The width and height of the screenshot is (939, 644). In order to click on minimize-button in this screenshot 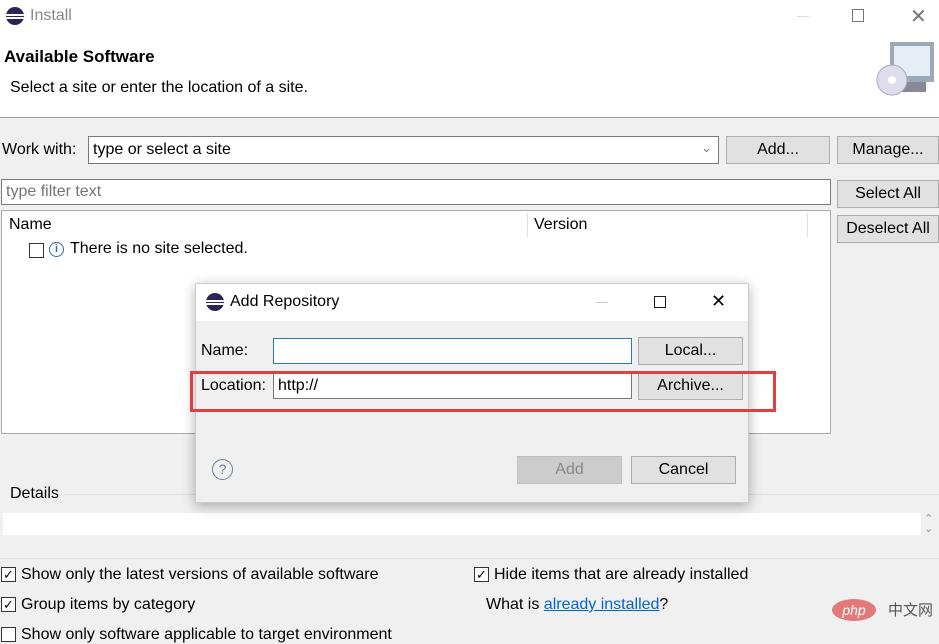, I will do `click(803, 16)`.